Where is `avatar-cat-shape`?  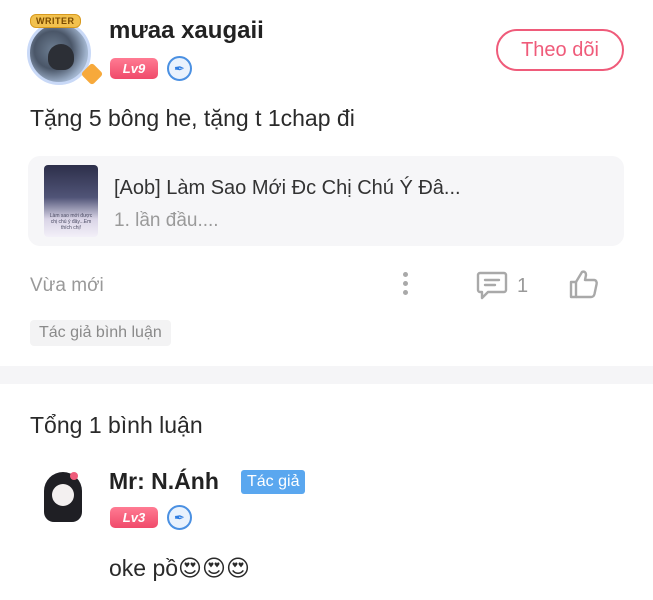 avatar-cat-shape is located at coordinates (61, 57).